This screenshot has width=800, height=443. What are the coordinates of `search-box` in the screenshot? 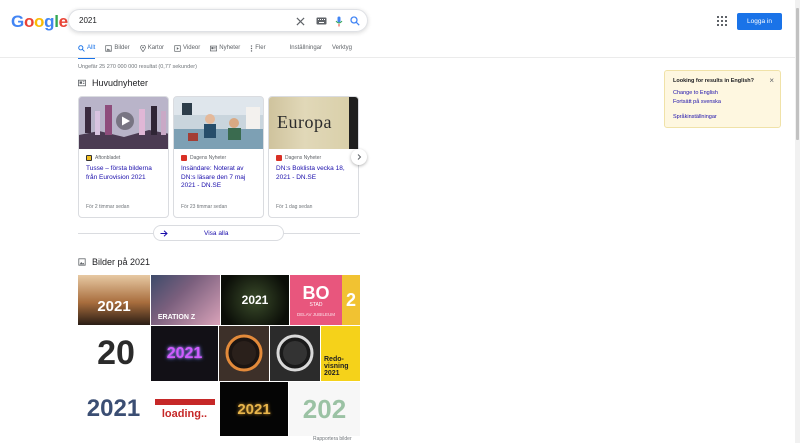 It's located at (218, 20).